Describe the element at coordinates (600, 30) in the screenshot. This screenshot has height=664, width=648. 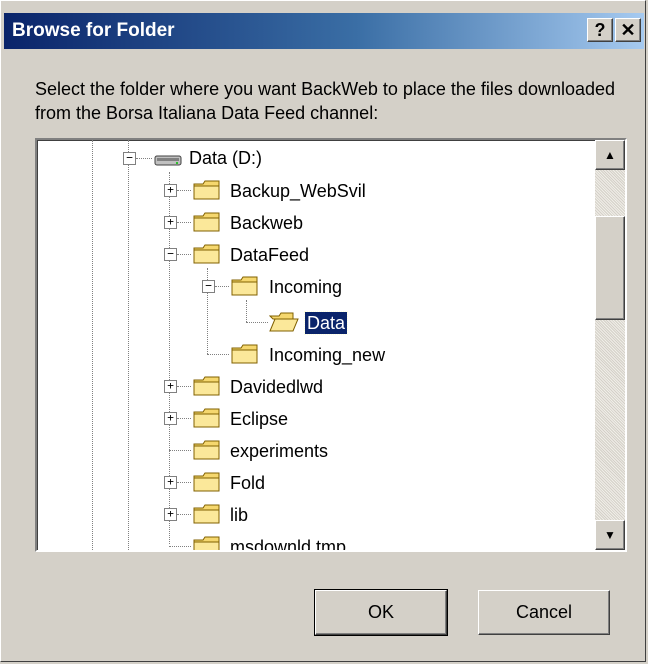
I see `help-button: ?` at that location.